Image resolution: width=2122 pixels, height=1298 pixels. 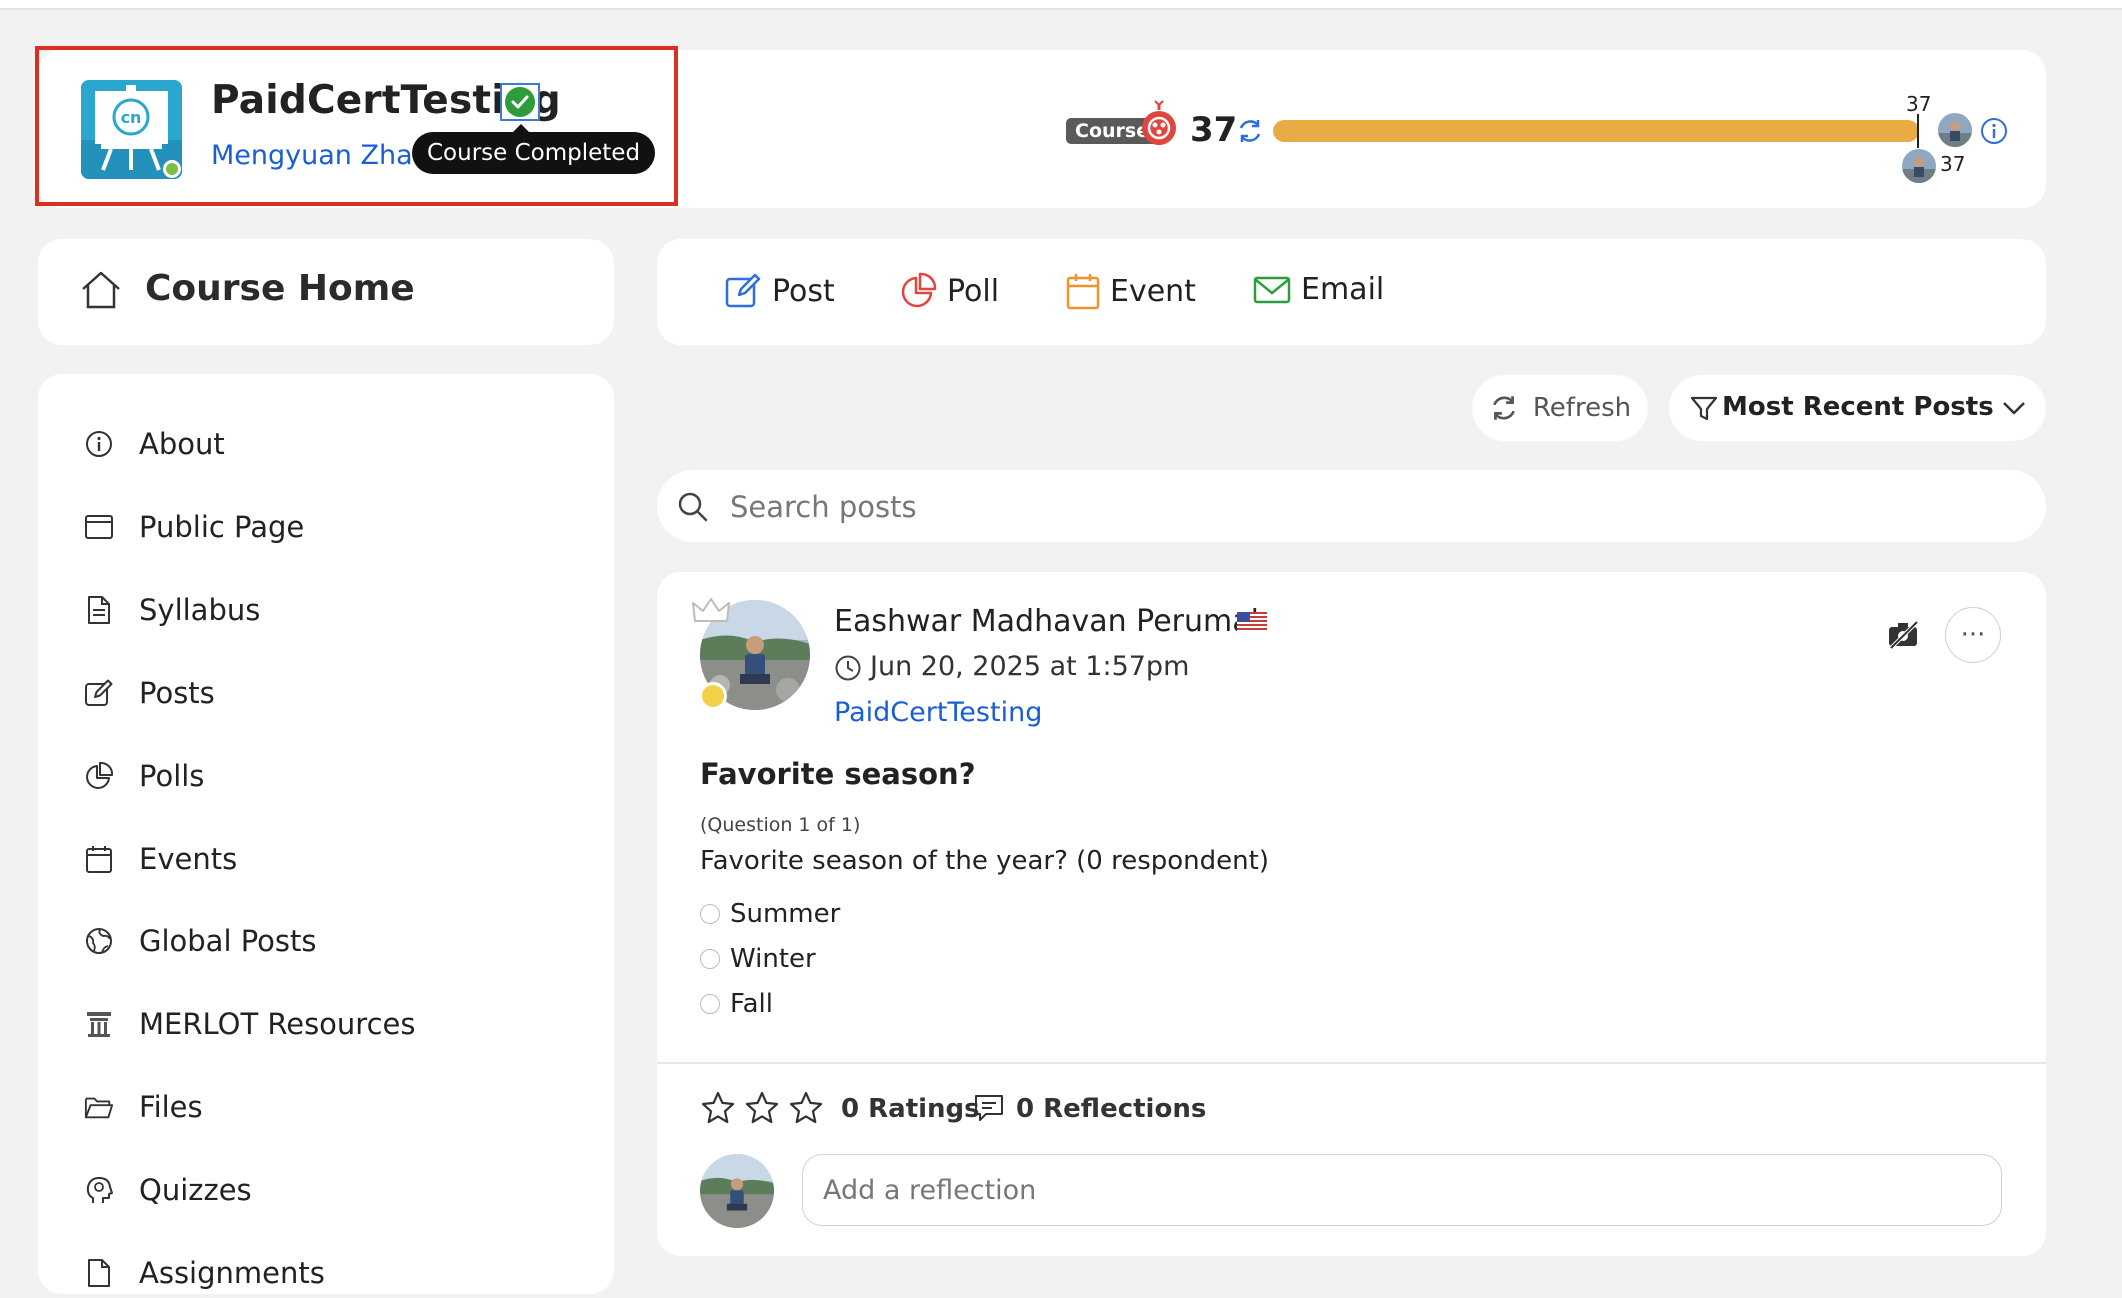 What do you see at coordinates (232, 1273) in the screenshot?
I see `sidebar-item-label: Assignments` at bounding box center [232, 1273].